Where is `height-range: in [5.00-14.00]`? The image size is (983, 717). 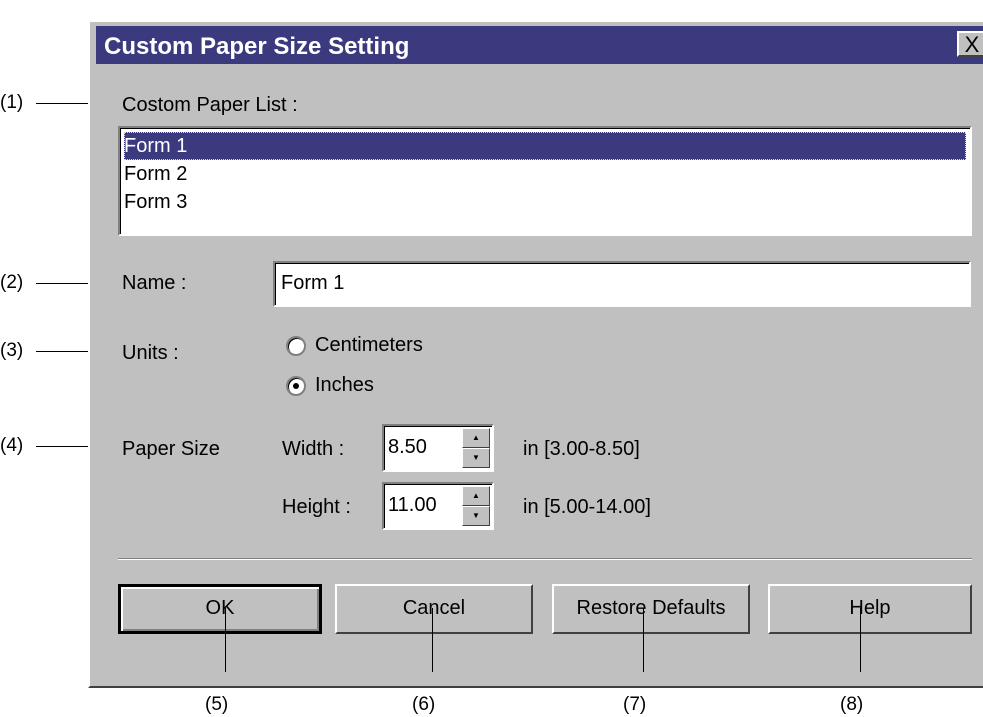
height-range: in [5.00-14.00] is located at coordinates (587, 507).